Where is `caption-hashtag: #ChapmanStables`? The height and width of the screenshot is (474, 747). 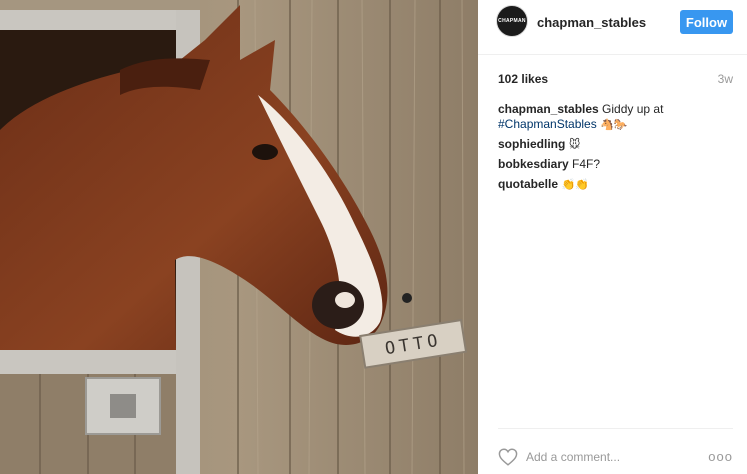
caption-hashtag: #ChapmanStables is located at coordinates (547, 124).